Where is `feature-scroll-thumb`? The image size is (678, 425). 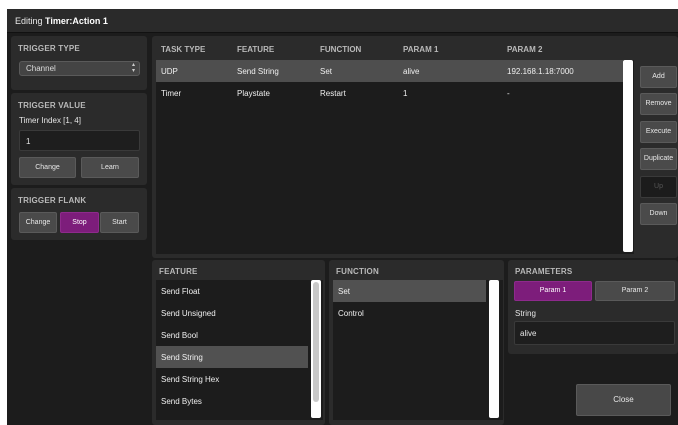
feature-scroll-thumb is located at coordinates (316, 342).